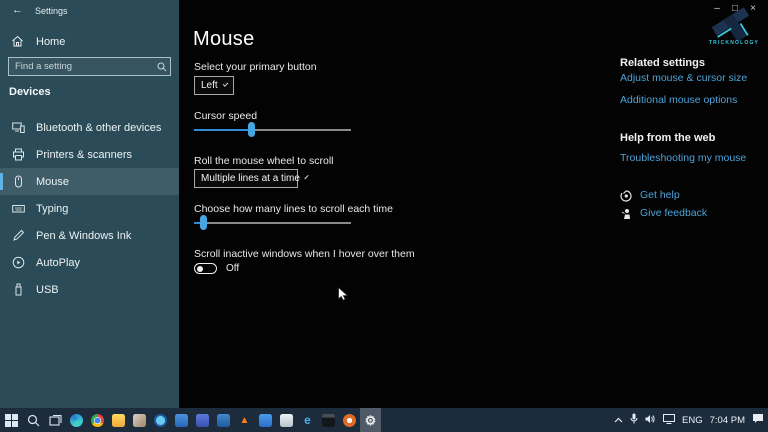 This screenshot has height=432, width=768. Describe the element at coordinates (734, 43) in the screenshot. I see `tricknology-brand-text: TRICKNOLOGY` at that location.